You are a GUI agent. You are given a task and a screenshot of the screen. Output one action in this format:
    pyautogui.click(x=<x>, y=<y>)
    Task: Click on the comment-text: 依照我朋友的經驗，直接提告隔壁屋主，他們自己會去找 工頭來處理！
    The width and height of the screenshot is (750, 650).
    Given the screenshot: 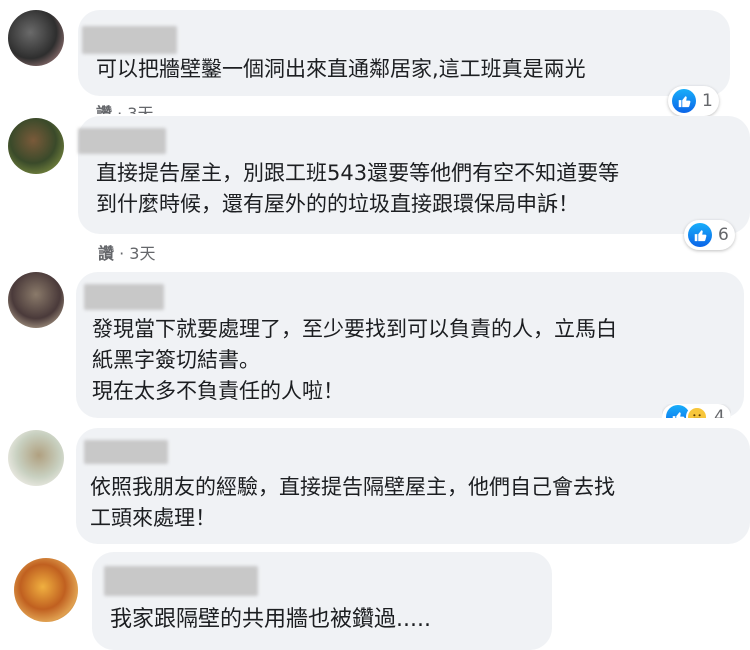 What is the action you would take?
    pyautogui.click(x=352, y=502)
    